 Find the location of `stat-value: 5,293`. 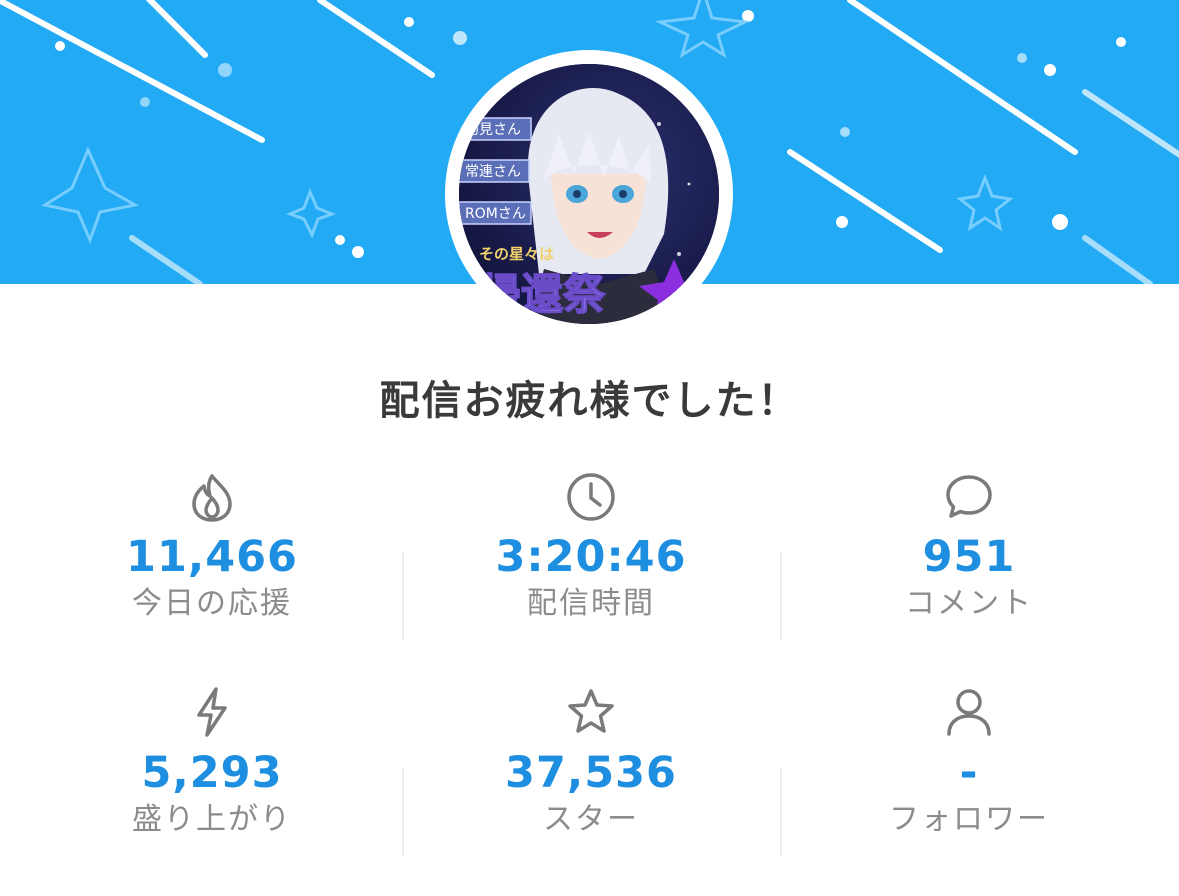

stat-value: 5,293 is located at coordinates (212, 773).